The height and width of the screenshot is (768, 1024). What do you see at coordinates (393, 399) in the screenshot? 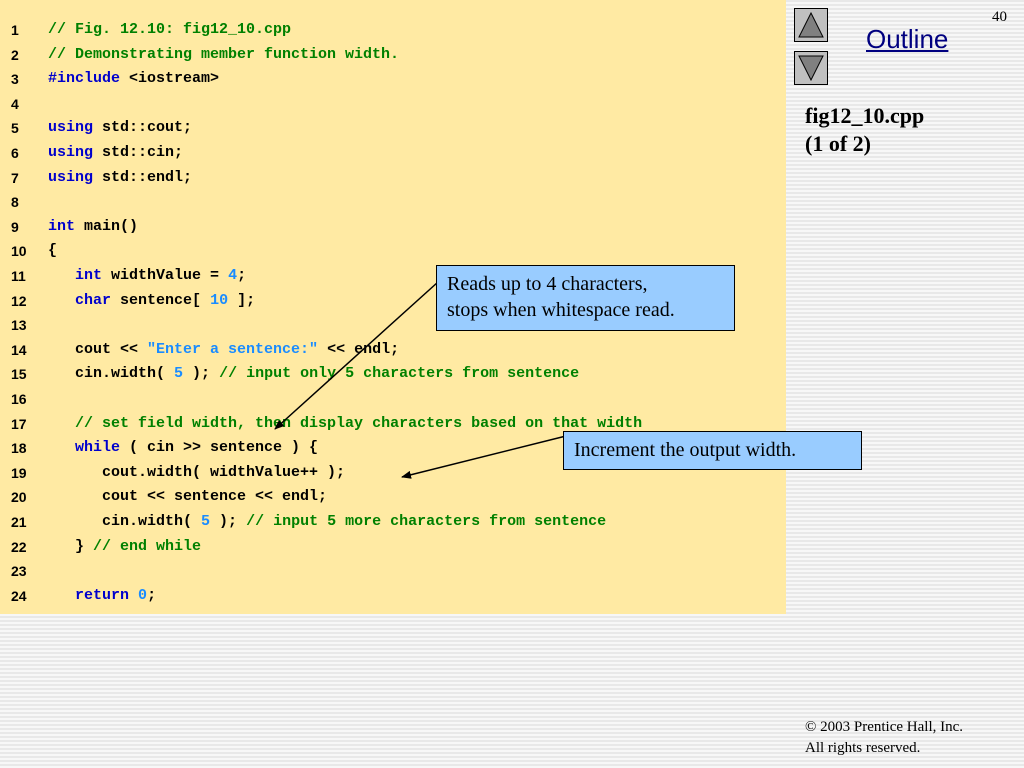
I see `code-line: 16` at bounding box center [393, 399].